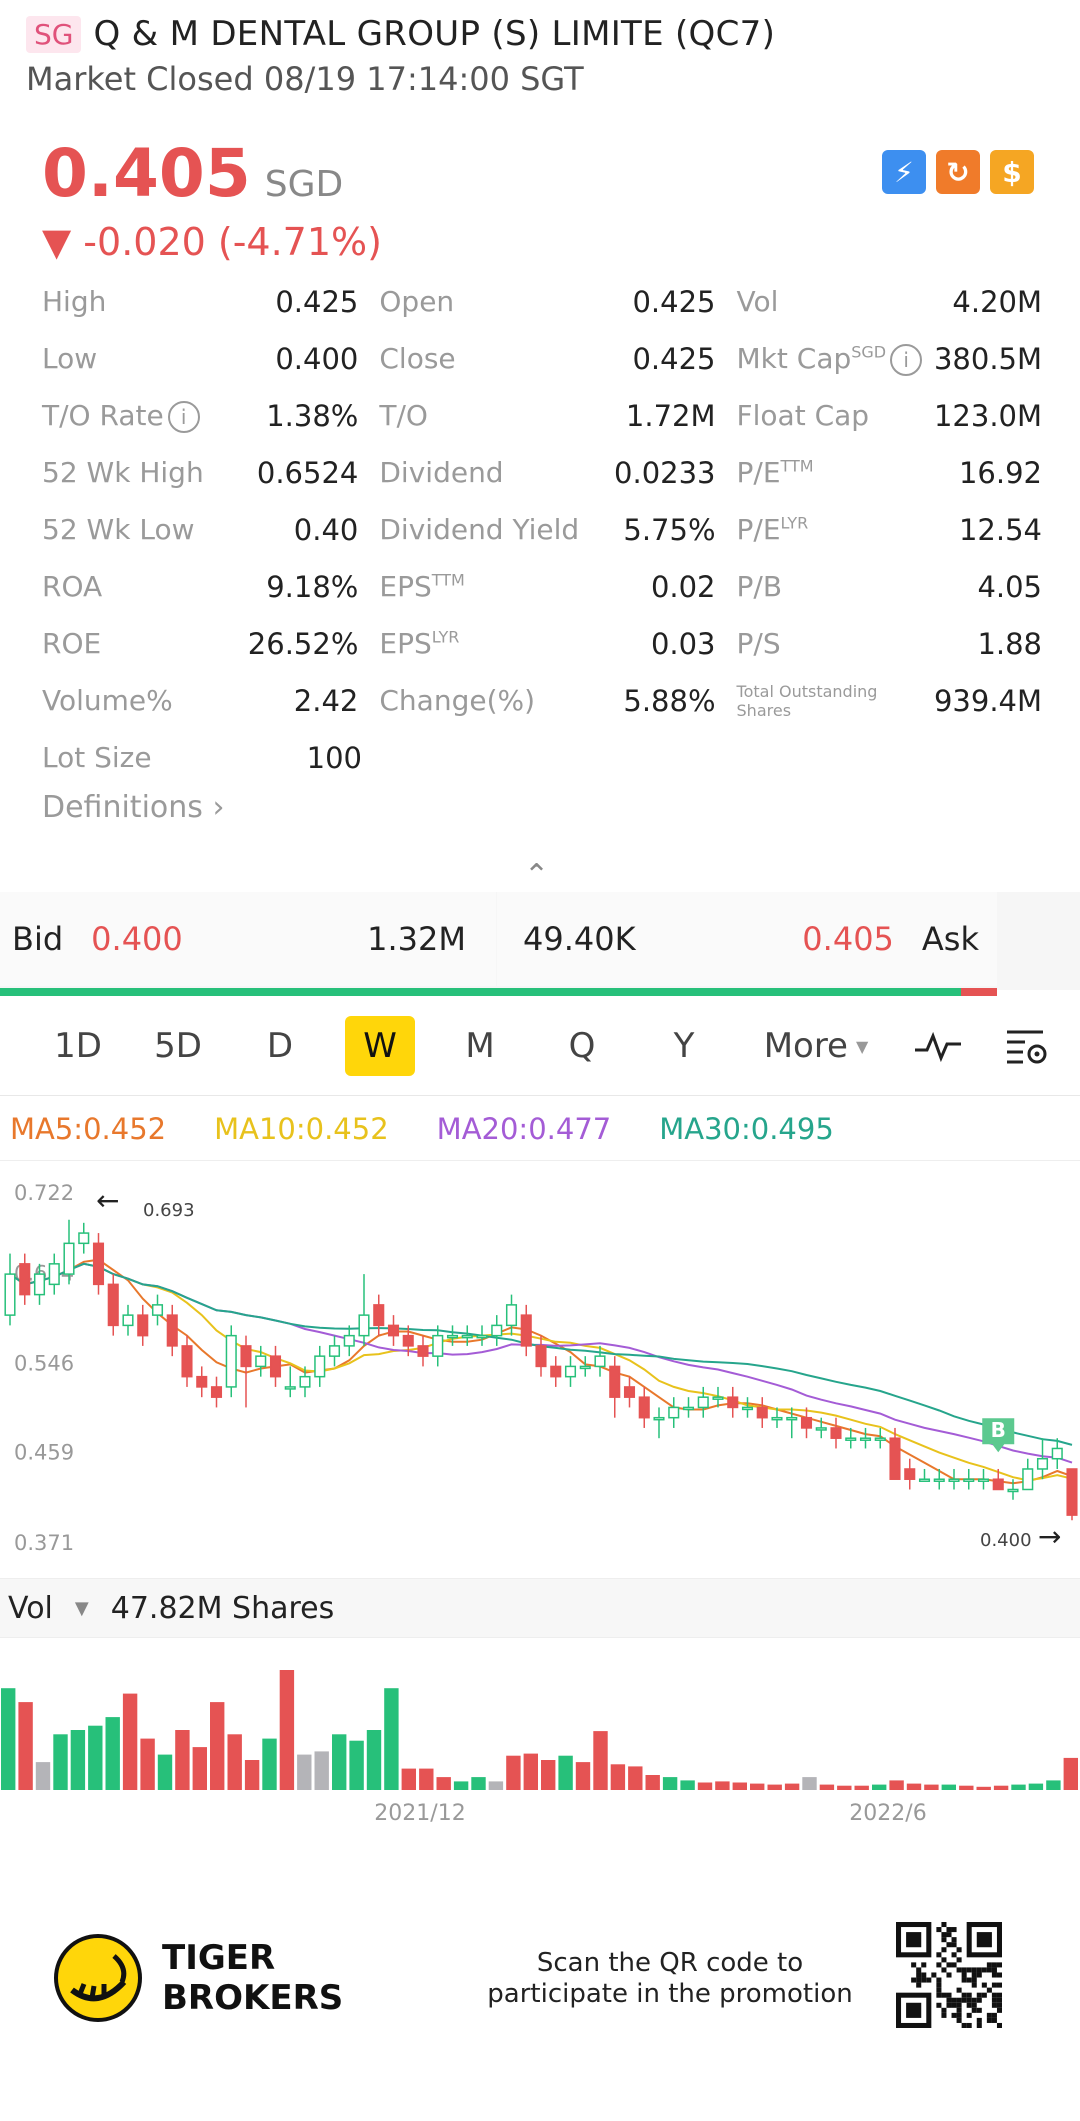 Image resolution: width=1080 pixels, height=2121 pixels. I want to click on stats-row: Low 0.400 Close 0.425 Mkt CapSGD i 380.5M, so click(542, 358).